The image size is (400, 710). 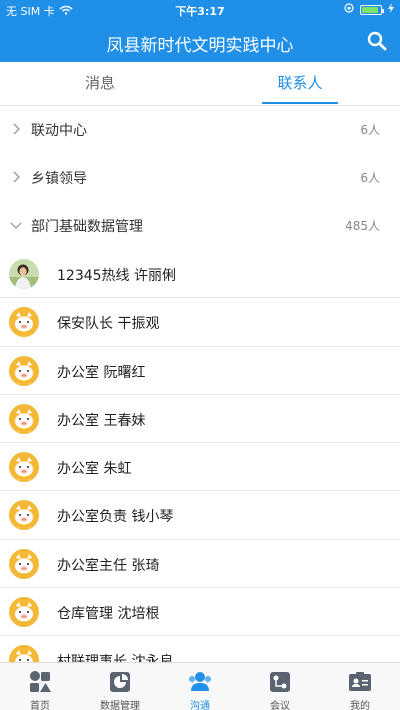 What do you see at coordinates (300, 83) in the screenshot?
I see `tab-contacts: 联系人` at bounding box center [300, 83].